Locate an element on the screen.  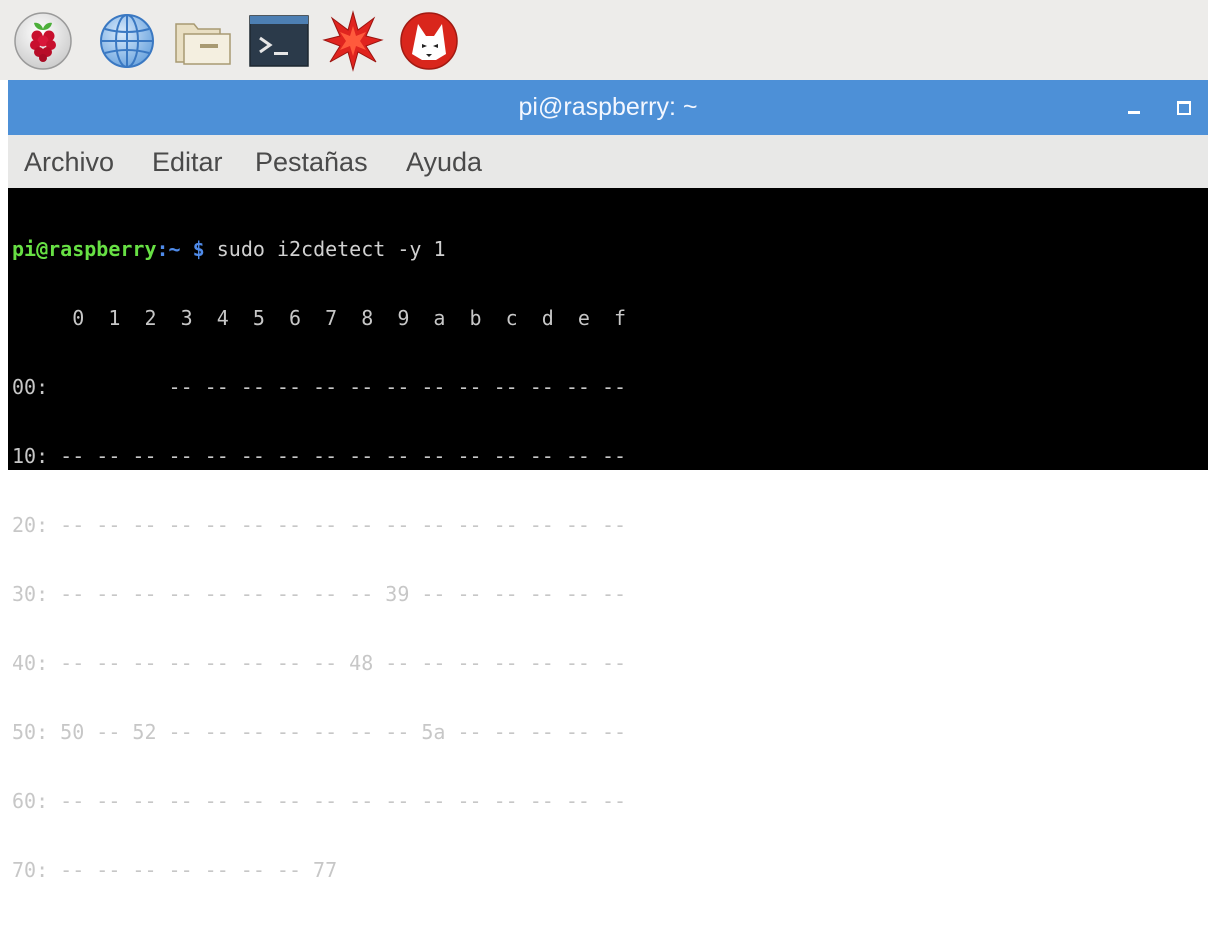
menu-ayuda: Ayuda is located at coordinates (444, 162).